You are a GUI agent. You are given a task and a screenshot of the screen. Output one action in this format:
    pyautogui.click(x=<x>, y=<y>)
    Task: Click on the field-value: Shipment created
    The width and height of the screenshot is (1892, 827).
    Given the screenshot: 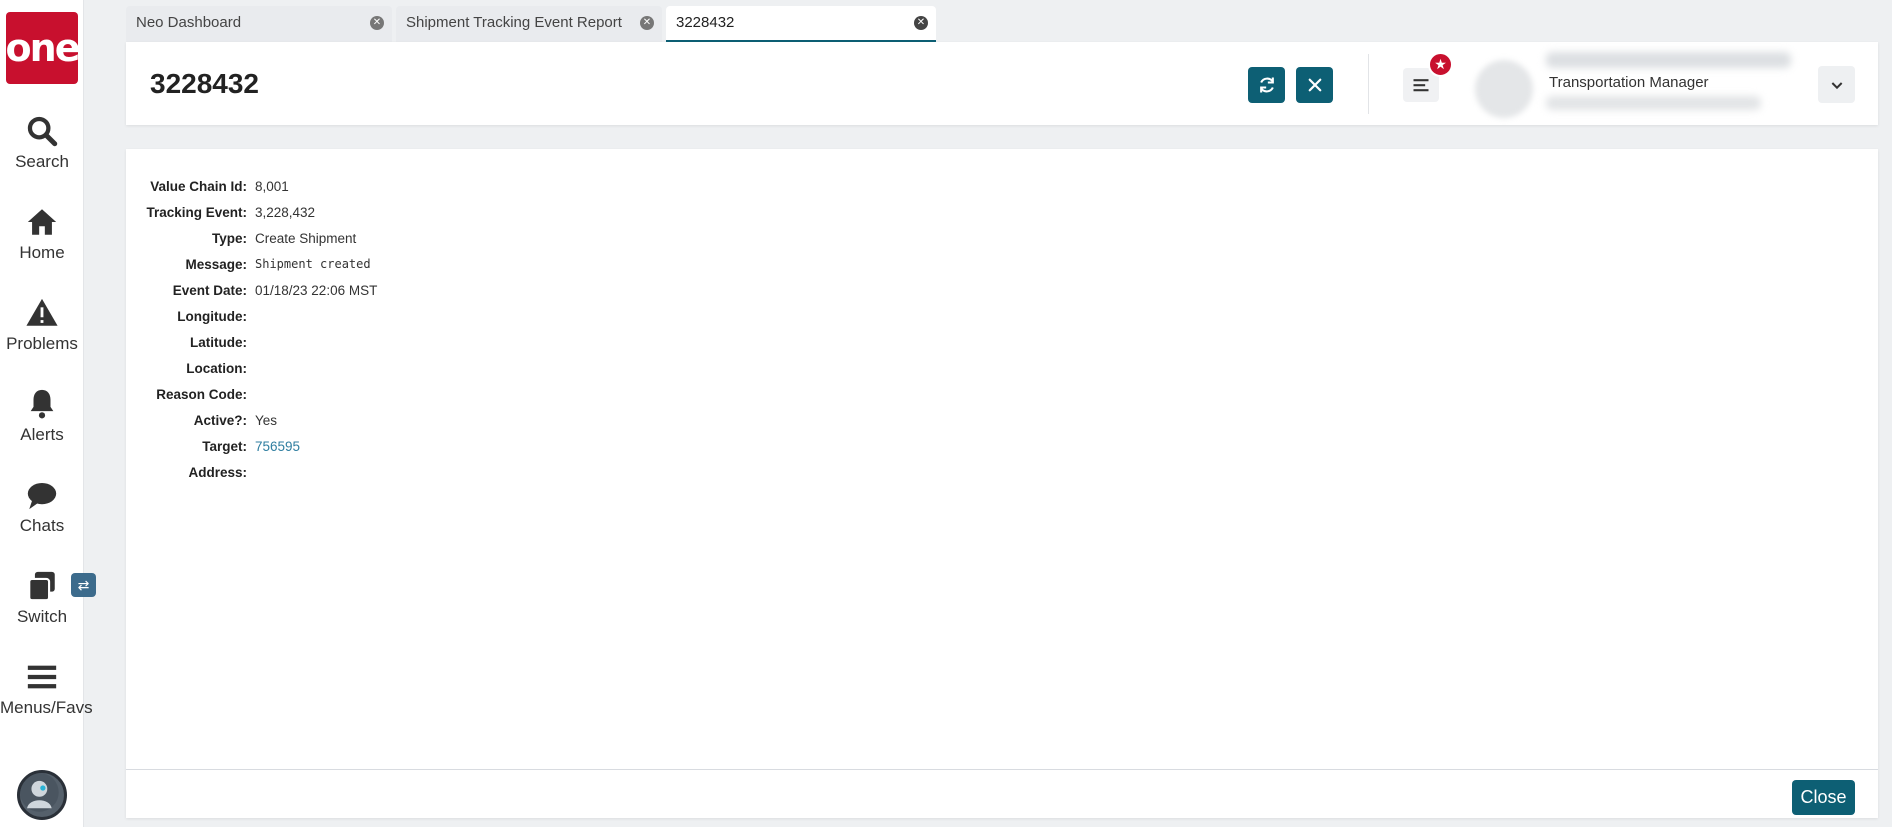 What is the action you would take?
    pyautogui.click(x=313, y=264)
    